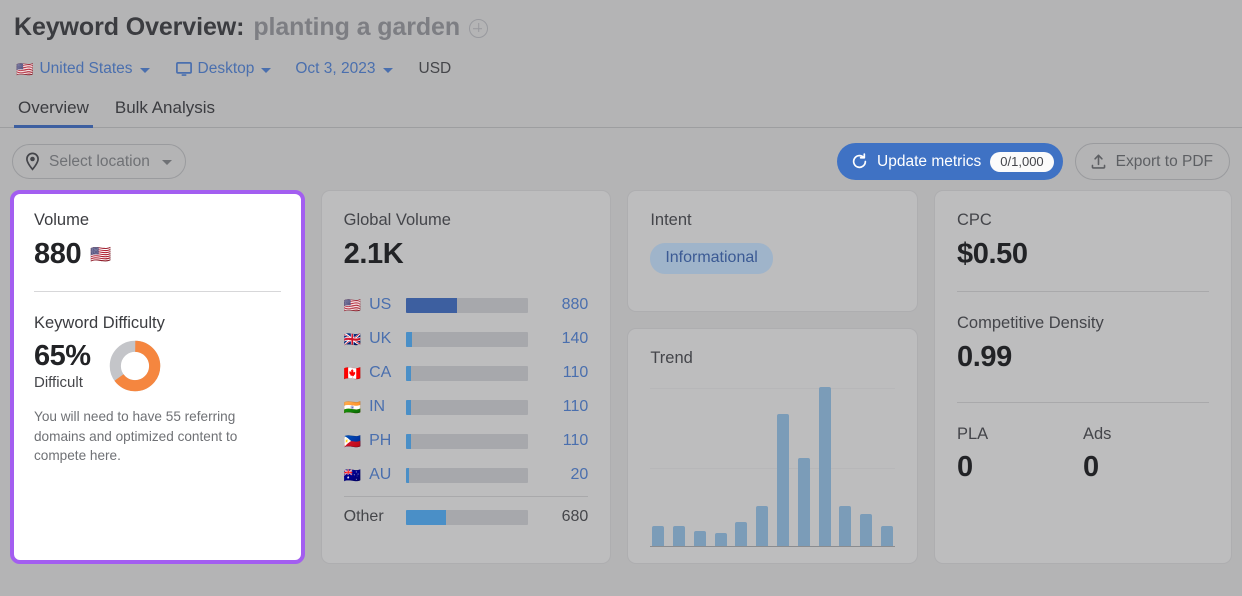 The height and width of the screenshot is (596, 1242). What do you see at coordinates (352, 339) in the screenshot?
I see `country-flag-icon: 🇬🇧` at bounding box center [352, 339].